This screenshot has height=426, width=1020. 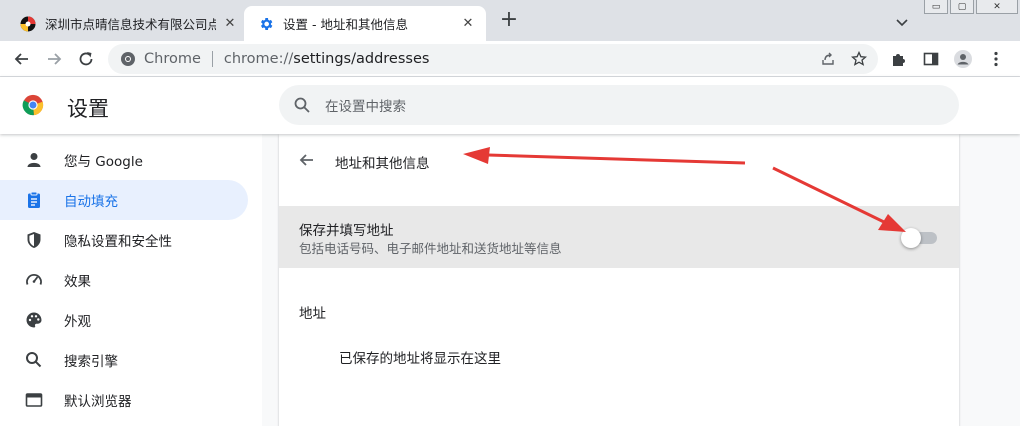 What do you see at coordinates (962, 7) in the screenshot?
I see `maximize-button: ▢` at bounding box center [962, 7].